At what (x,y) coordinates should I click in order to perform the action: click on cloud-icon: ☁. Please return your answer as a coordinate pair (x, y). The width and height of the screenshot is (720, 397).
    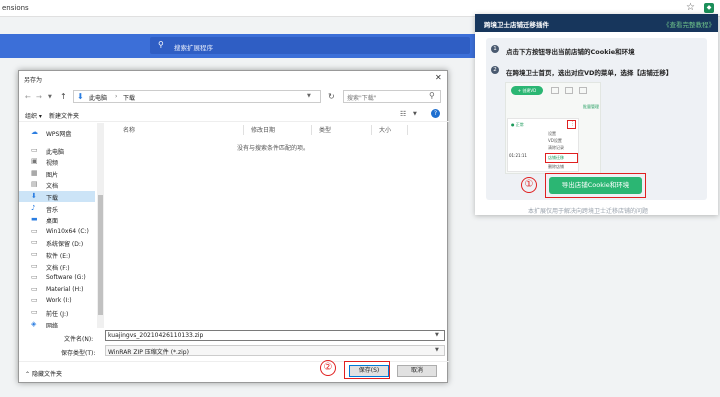
    Looking at the image, I should click on (34, 132).